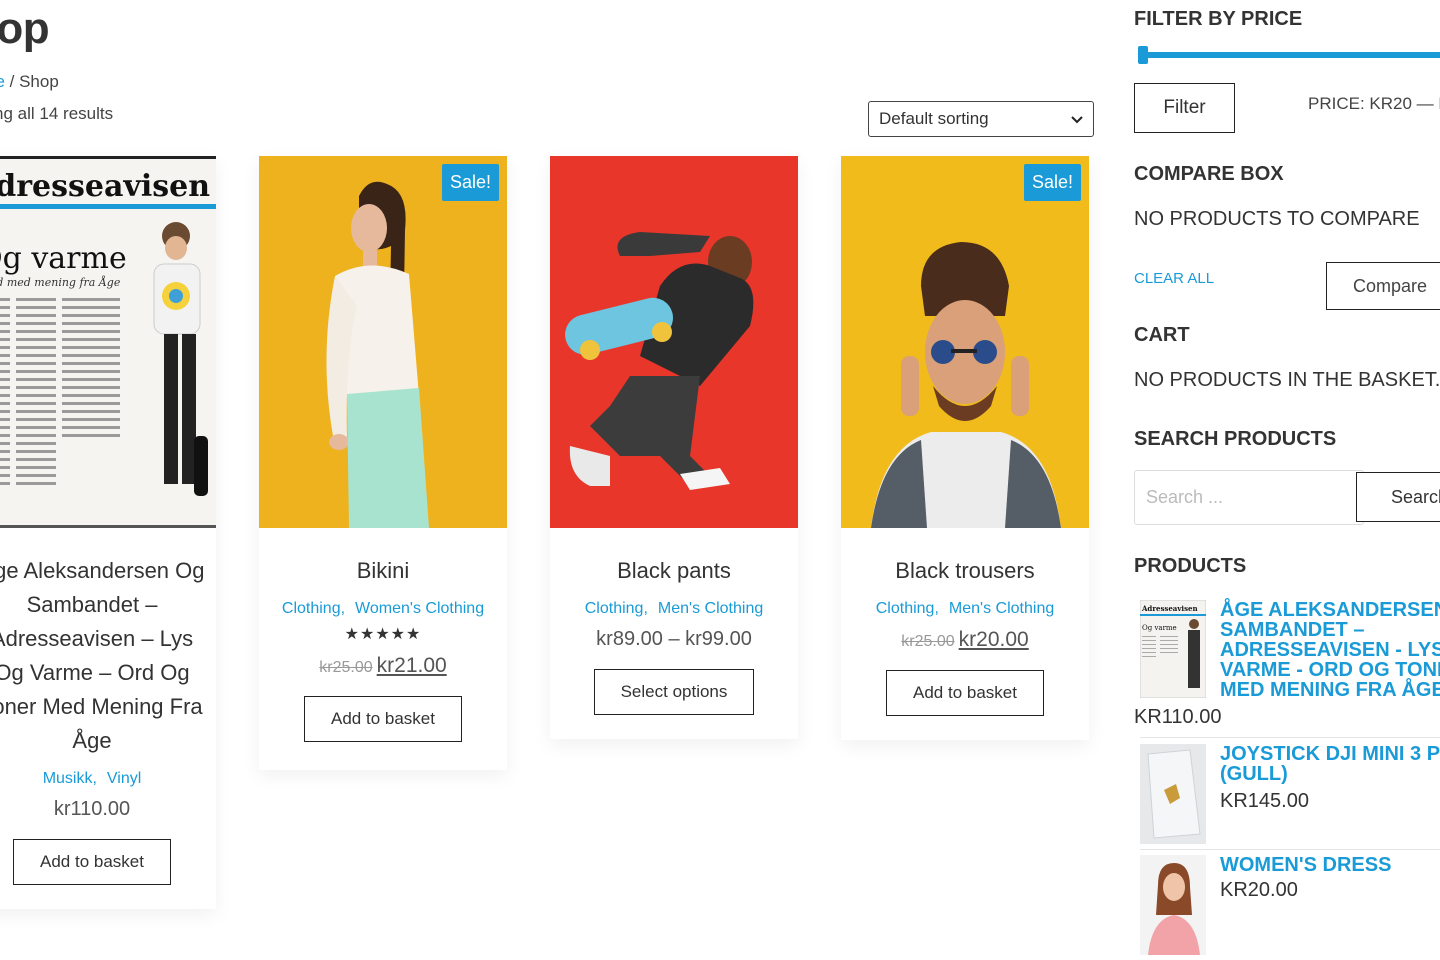 This screenshot has height=960, width=1440. I want to click on title-line: WOMEN'S DRESS, so click(1306, 865).